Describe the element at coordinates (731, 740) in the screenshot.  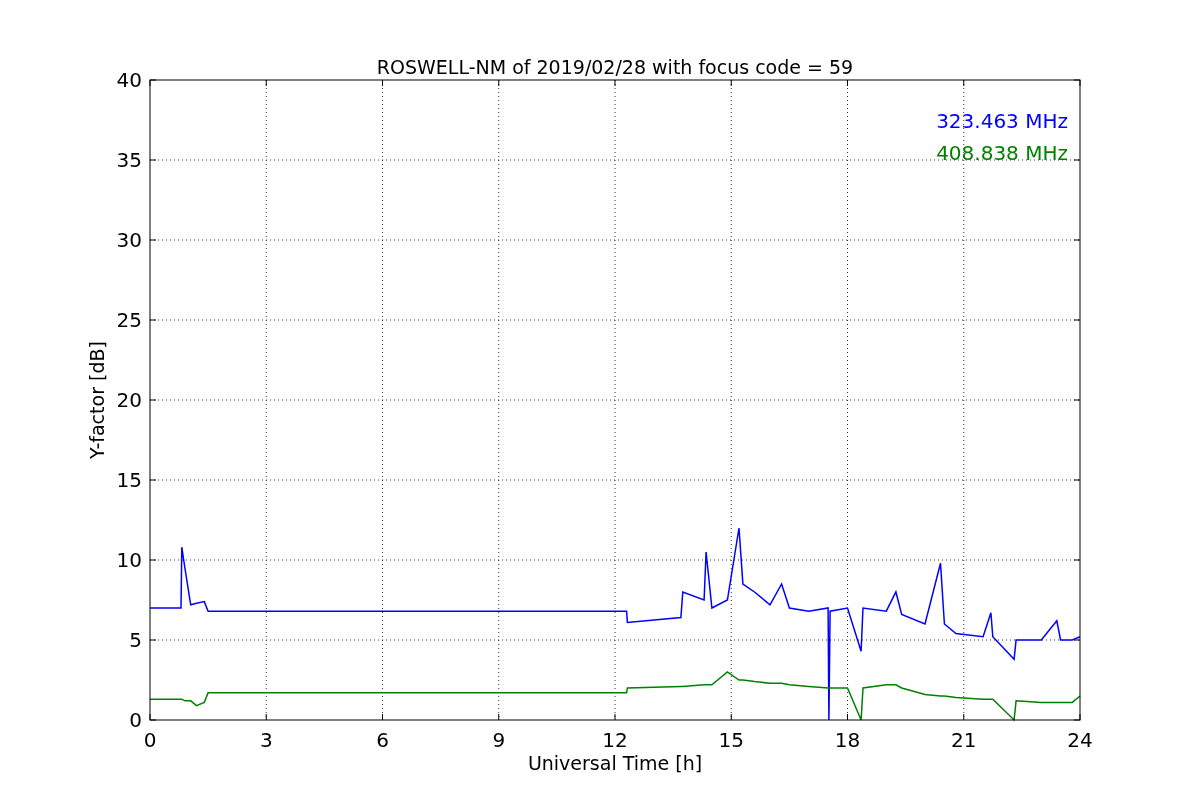
I see `x-tick-label: 15` at that location.